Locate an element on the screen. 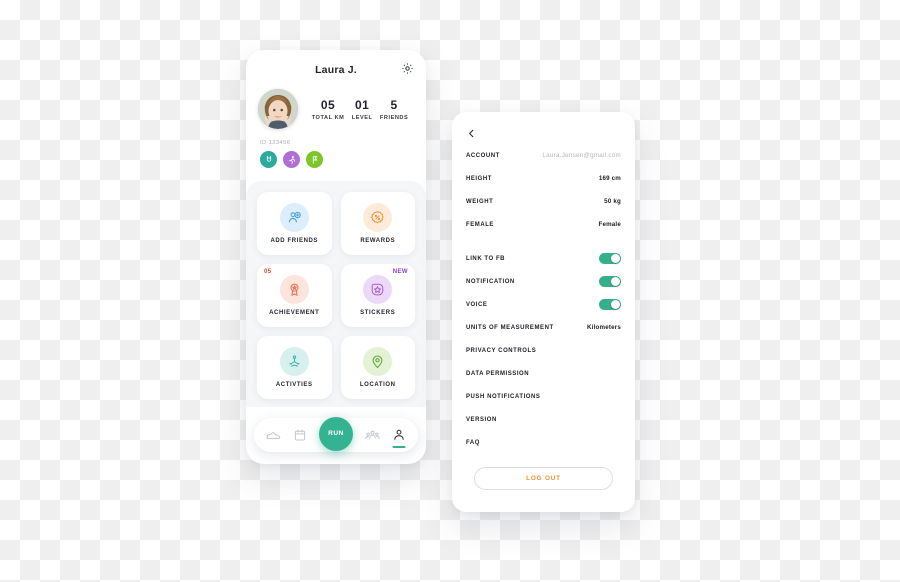 This screenshot has height=582, width=900. row-value: Female is located at coordinates (609, 224).